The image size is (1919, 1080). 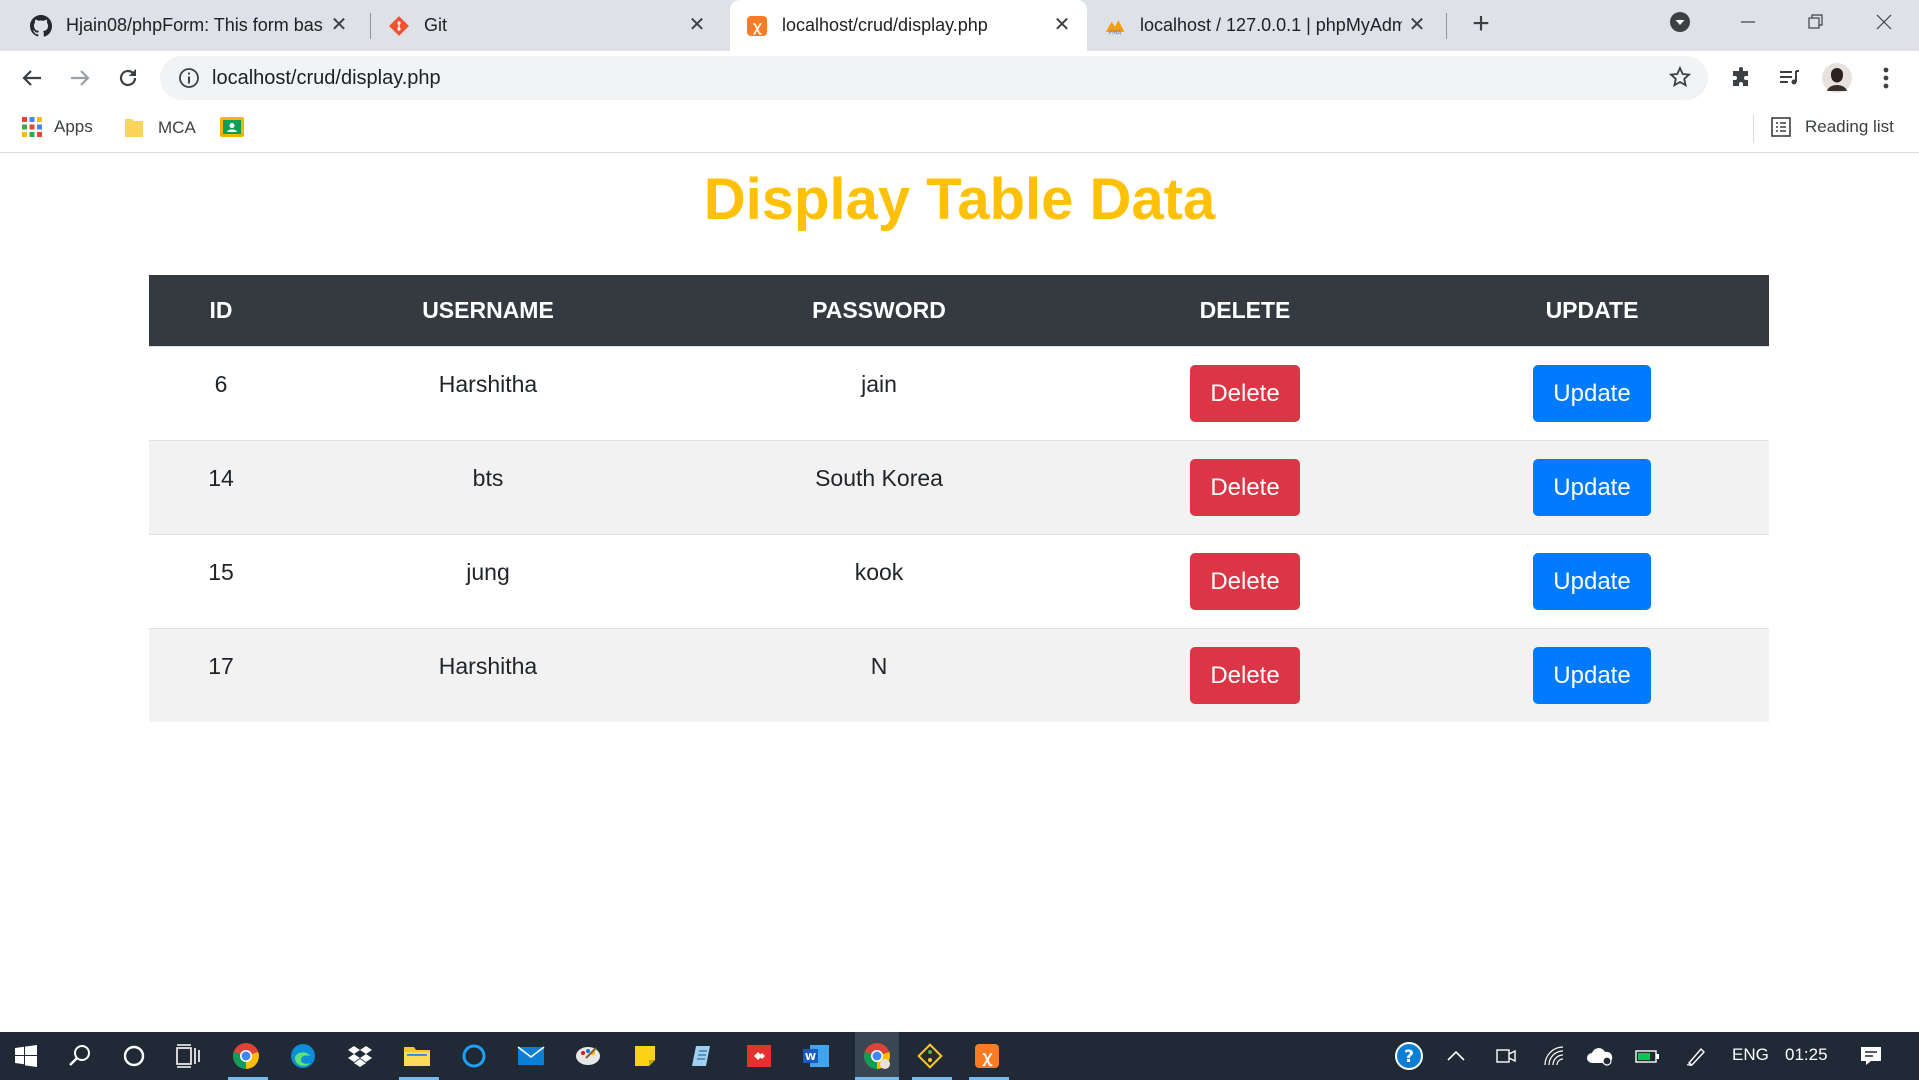 I want to click on table-row: 15 jung kook Delete Update, so click(x=959, y=580).